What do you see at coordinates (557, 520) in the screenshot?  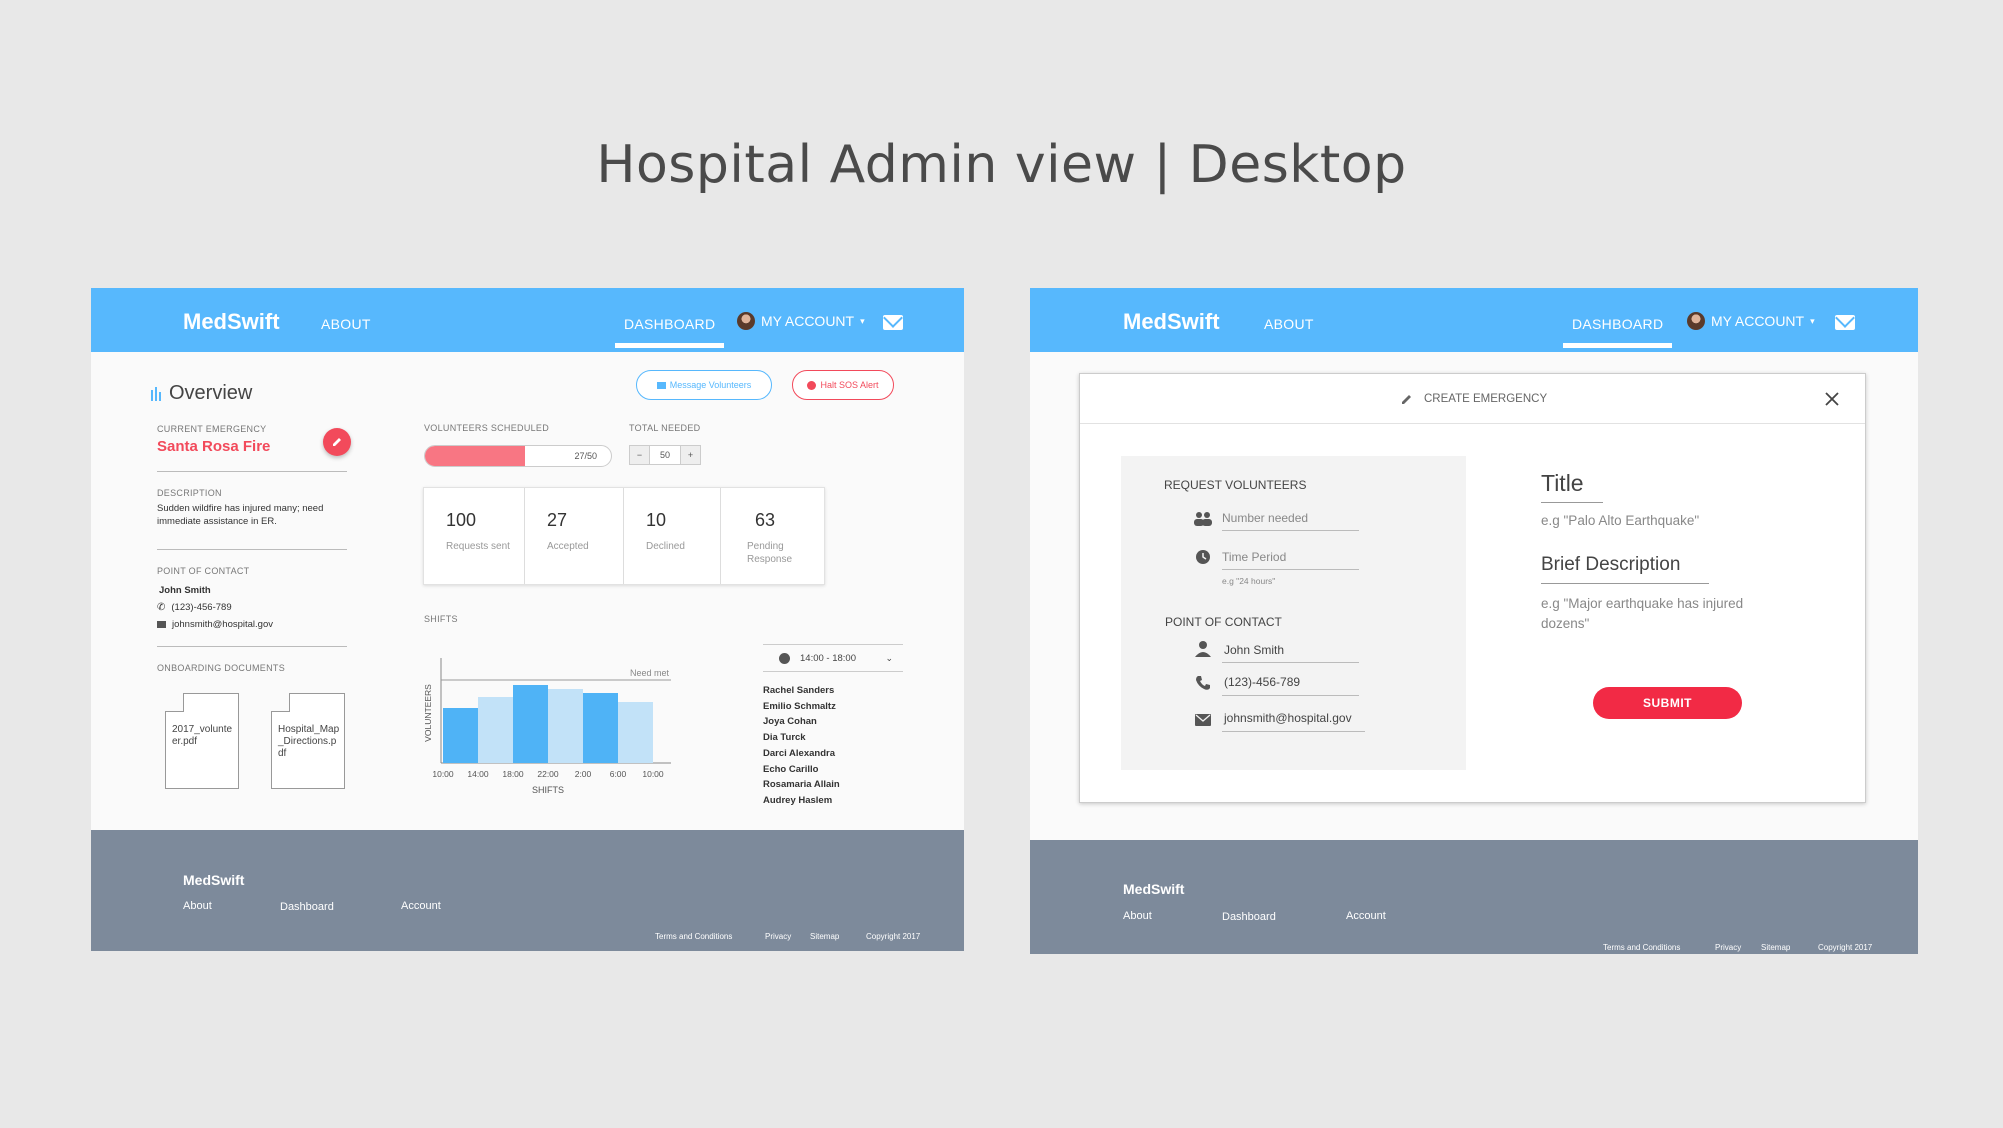 I see `stat-number: 27` at bounding box center [557, 520].